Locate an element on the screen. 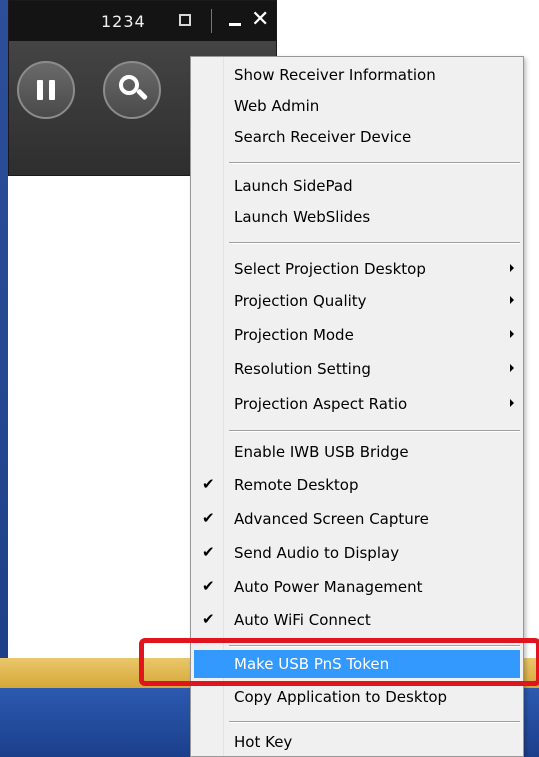  menu-item-auto-power-management: ✔ Auto Power Management is located at coordinates (357, 587).